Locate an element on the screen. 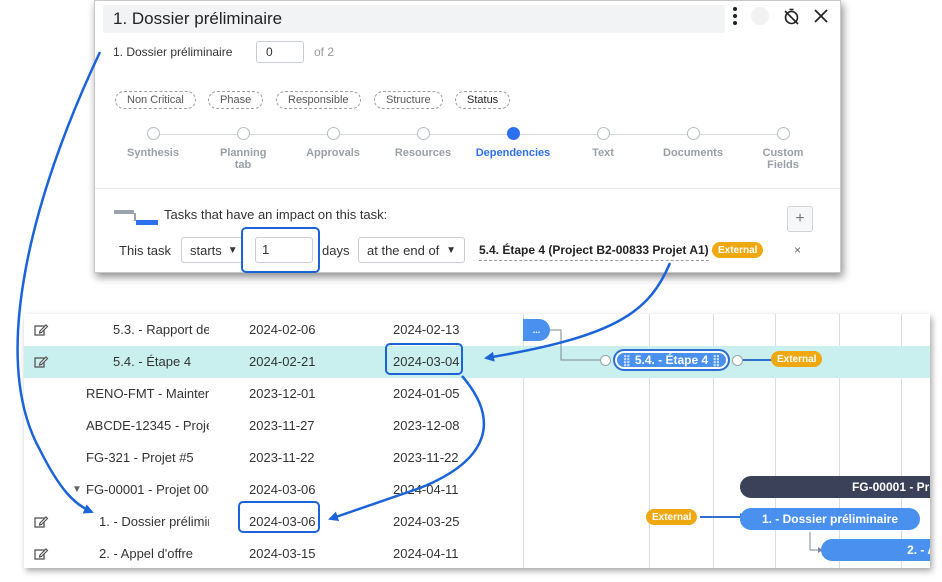 This screenshot has height=582, width=942. tab-label: Dependencies is located at coordinates (513, 153).